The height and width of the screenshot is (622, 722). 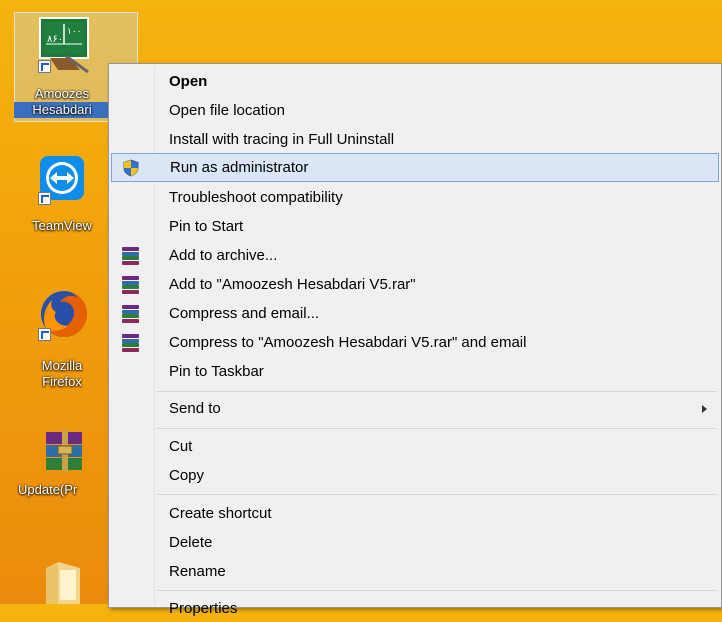 I want to click on menu-item-troubleshoot: Troubleshoot compatibility, so click(x=415, y=197).